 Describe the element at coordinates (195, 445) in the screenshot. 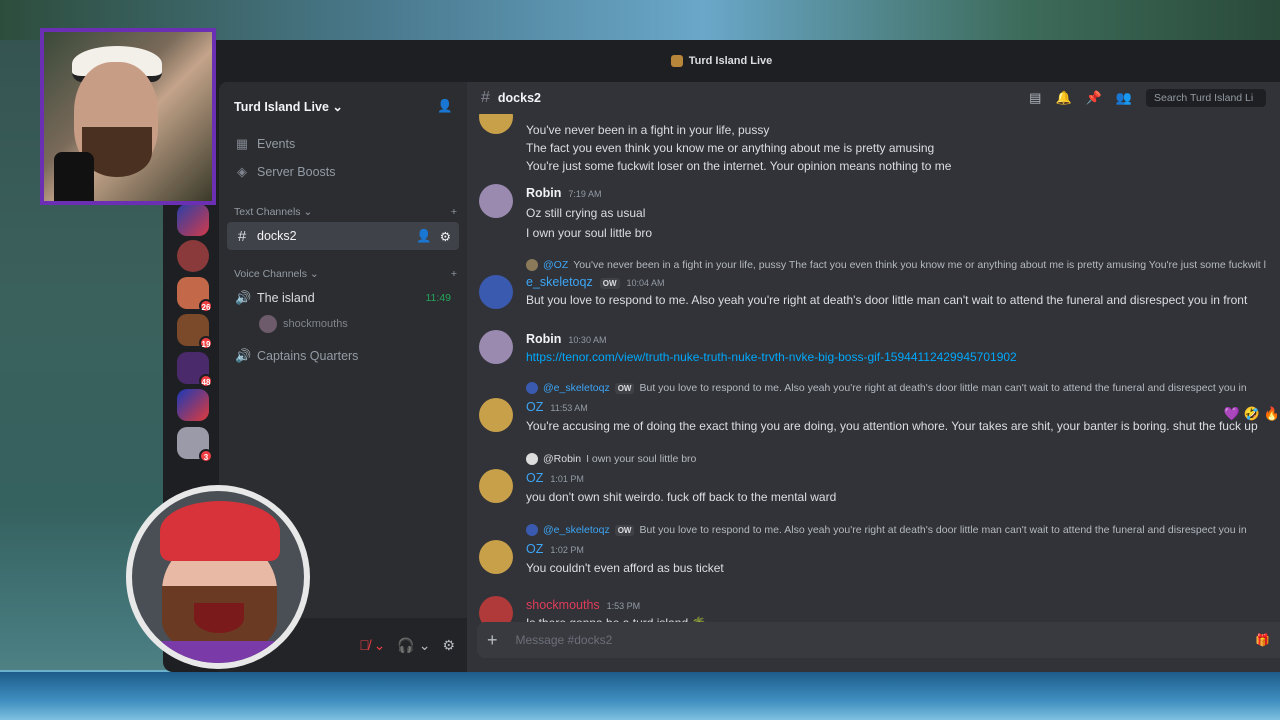

I see `guild-icon: 3` at that location.